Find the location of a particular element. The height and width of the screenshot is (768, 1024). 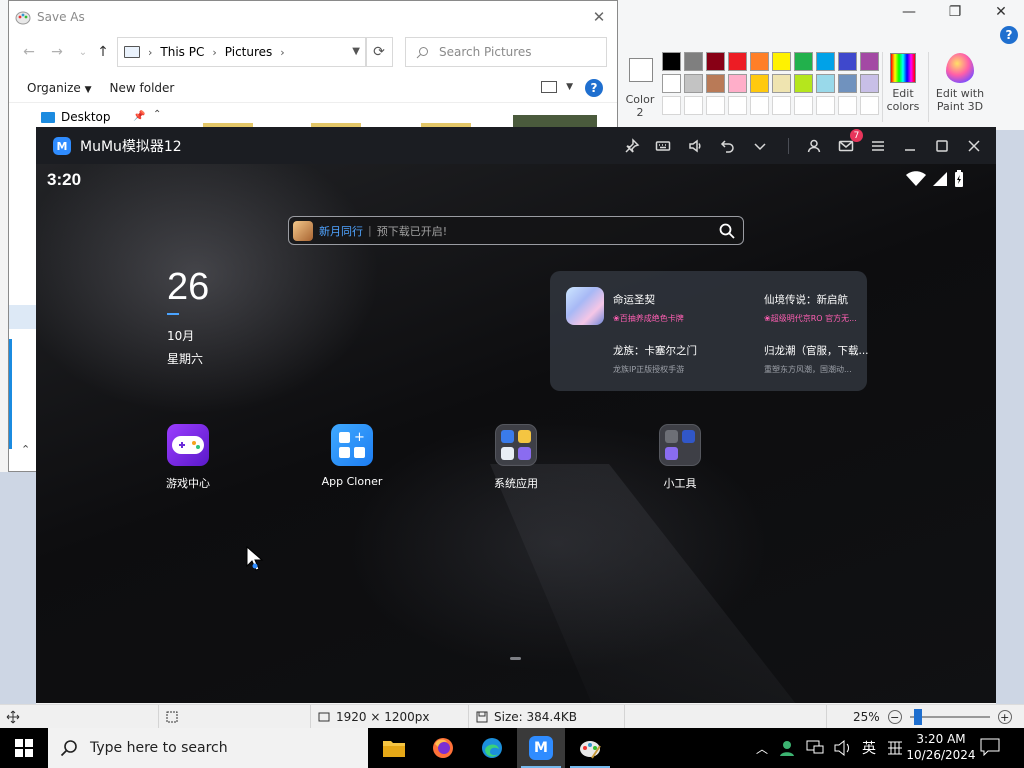

show-hidden-icons-chevron-icon: ︿ is located at coordinates (762, 748).